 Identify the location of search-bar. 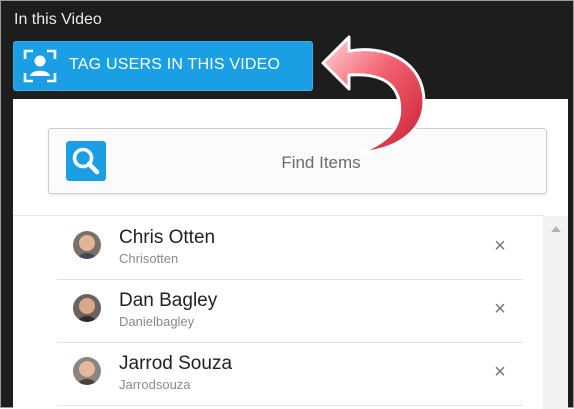
(297, 161).